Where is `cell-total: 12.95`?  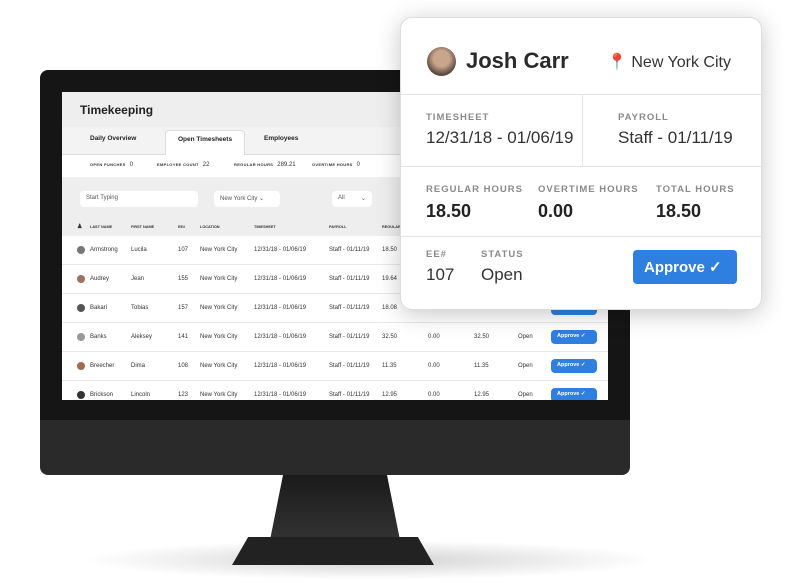 cell-total: 12.95 is located at coordinates (482, 395).